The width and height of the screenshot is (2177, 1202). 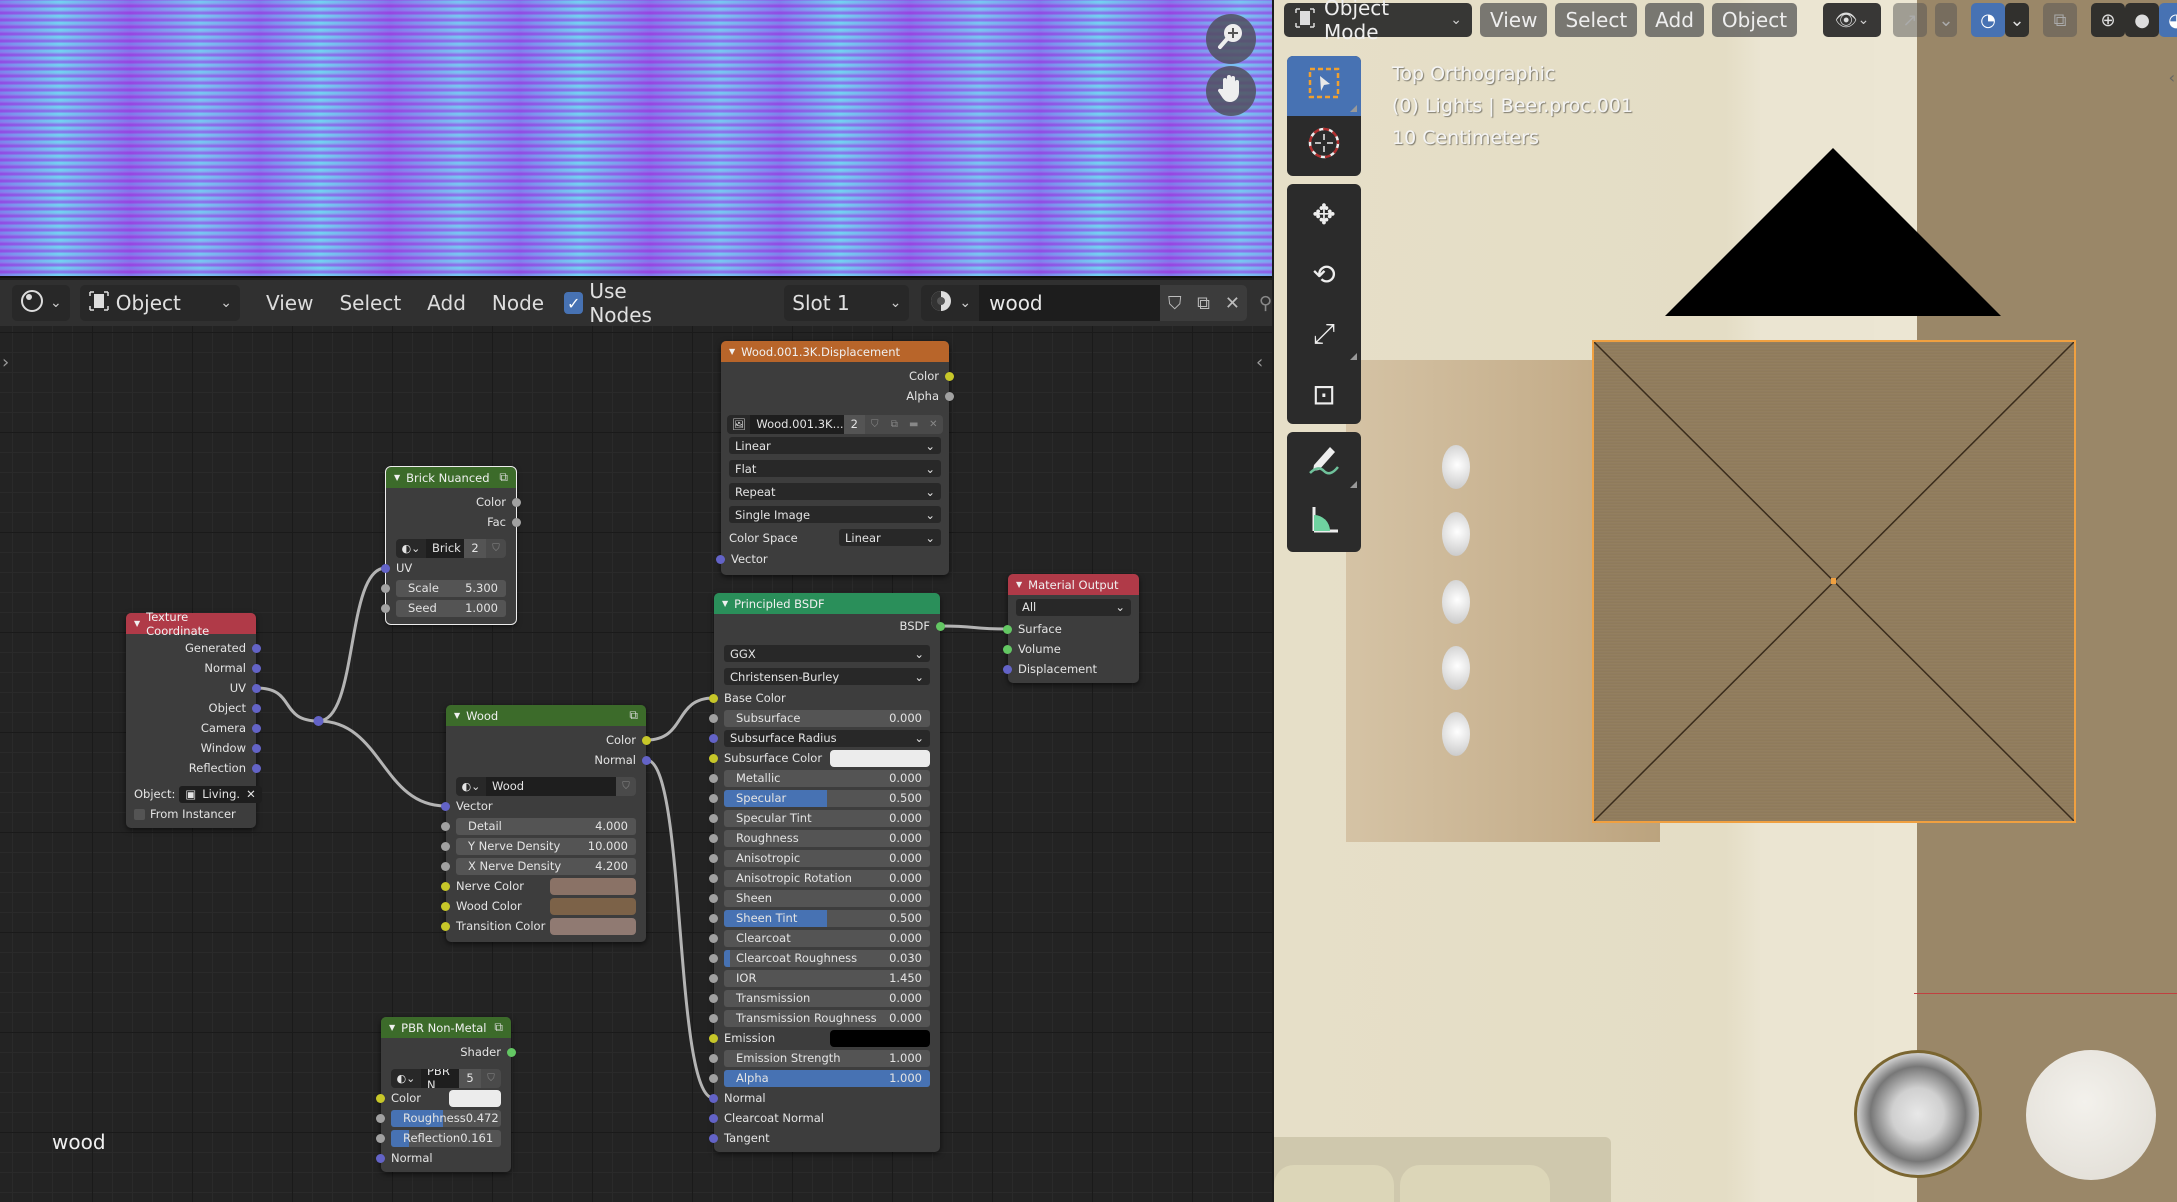 I want to click on slider-field: Transmission Roughness 0.000, so click(x=827, y=1018).